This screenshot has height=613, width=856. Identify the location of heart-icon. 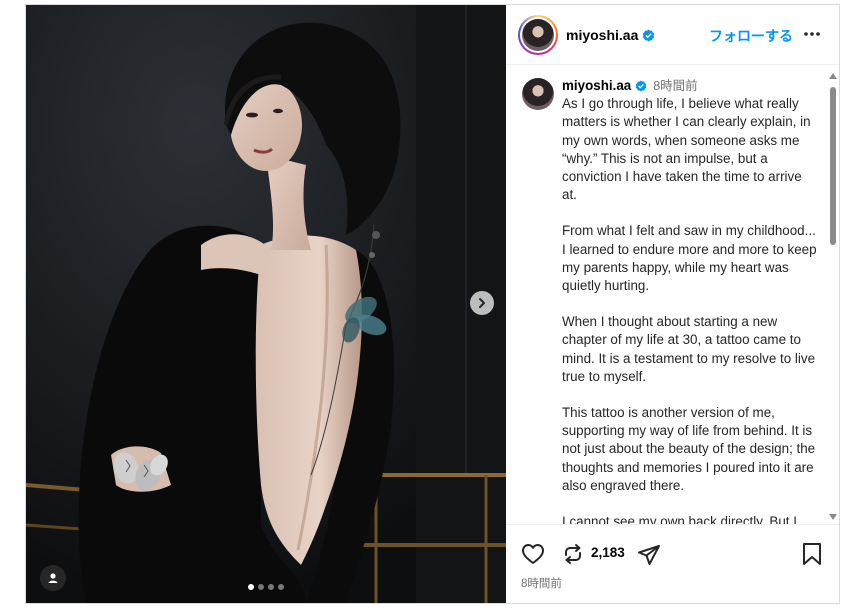
(533, 554).